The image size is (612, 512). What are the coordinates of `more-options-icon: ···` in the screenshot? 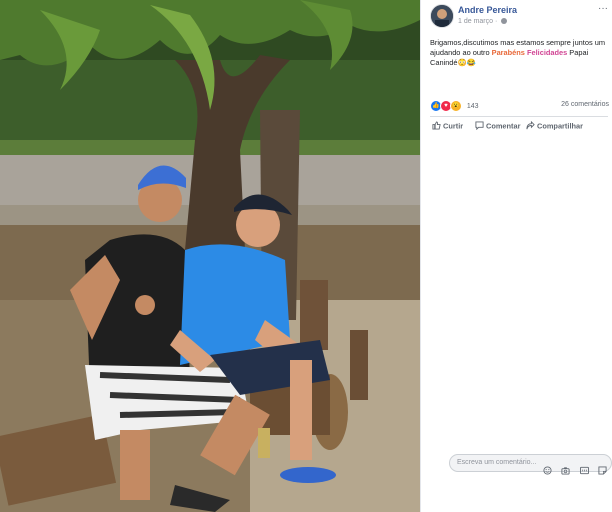 It's located at (603, 8).